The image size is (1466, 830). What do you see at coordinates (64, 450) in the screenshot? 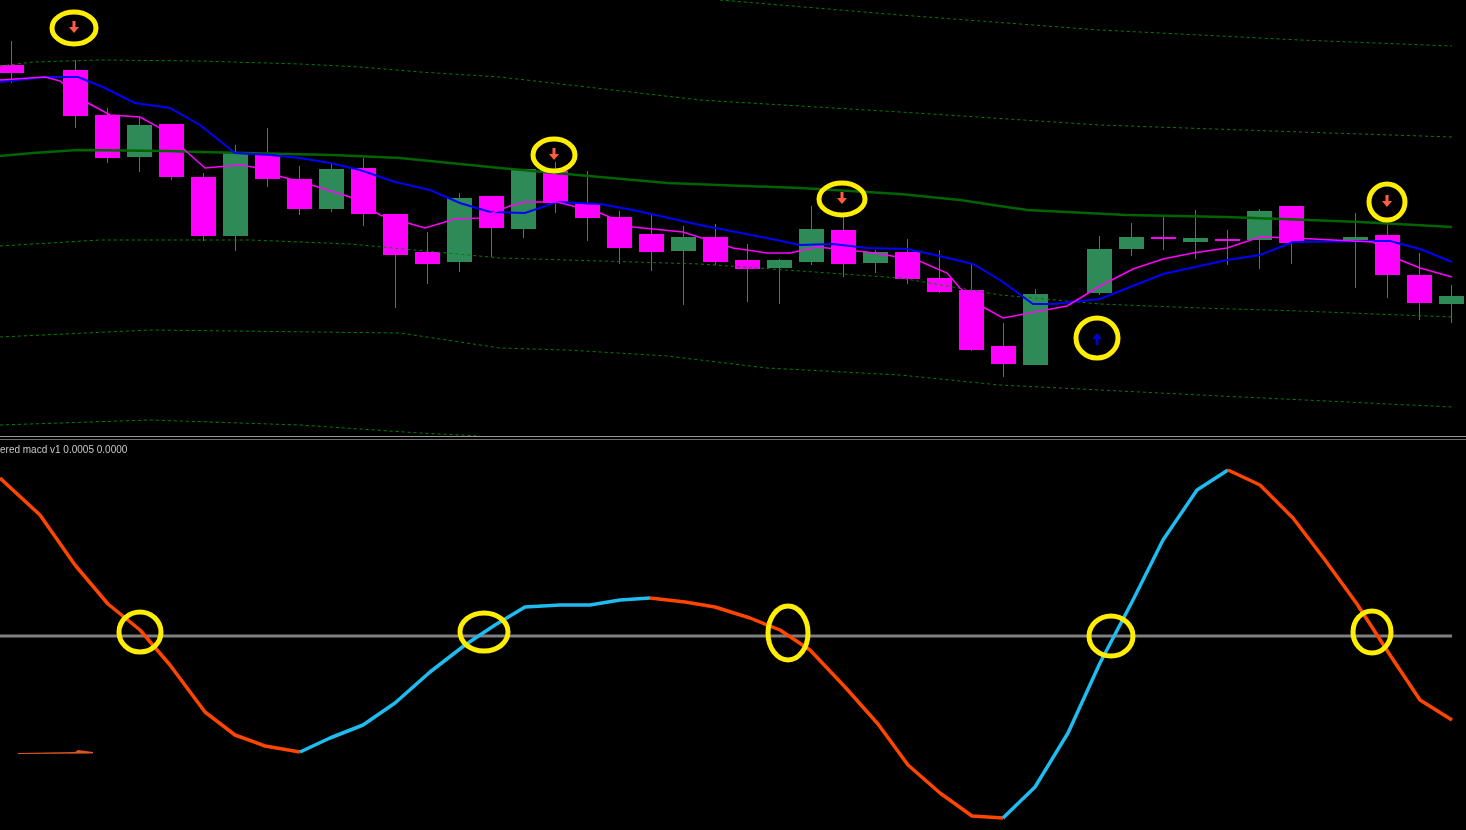
I see `indicator-label: ered macd v1 0.0005 0.0000` at bounding box center [64, 450].